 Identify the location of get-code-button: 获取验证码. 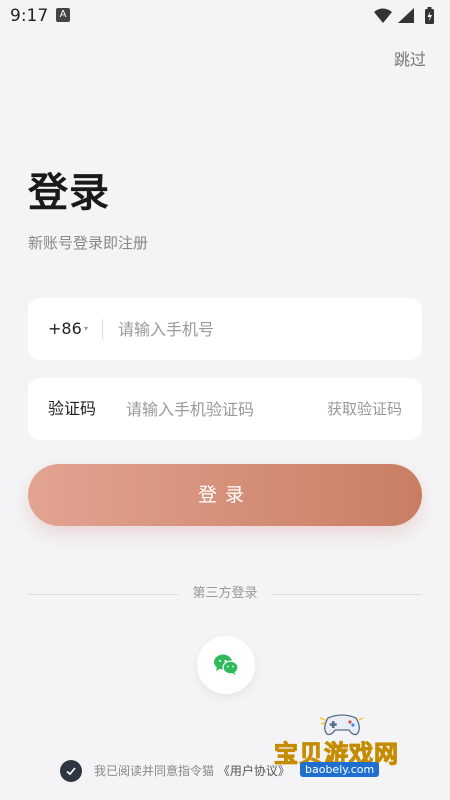
(364, 409).